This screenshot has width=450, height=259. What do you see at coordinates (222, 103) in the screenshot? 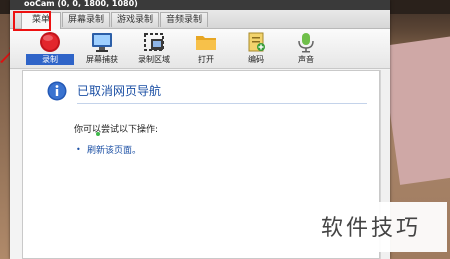
I see `title-divider` at bounding box center [222, 103].